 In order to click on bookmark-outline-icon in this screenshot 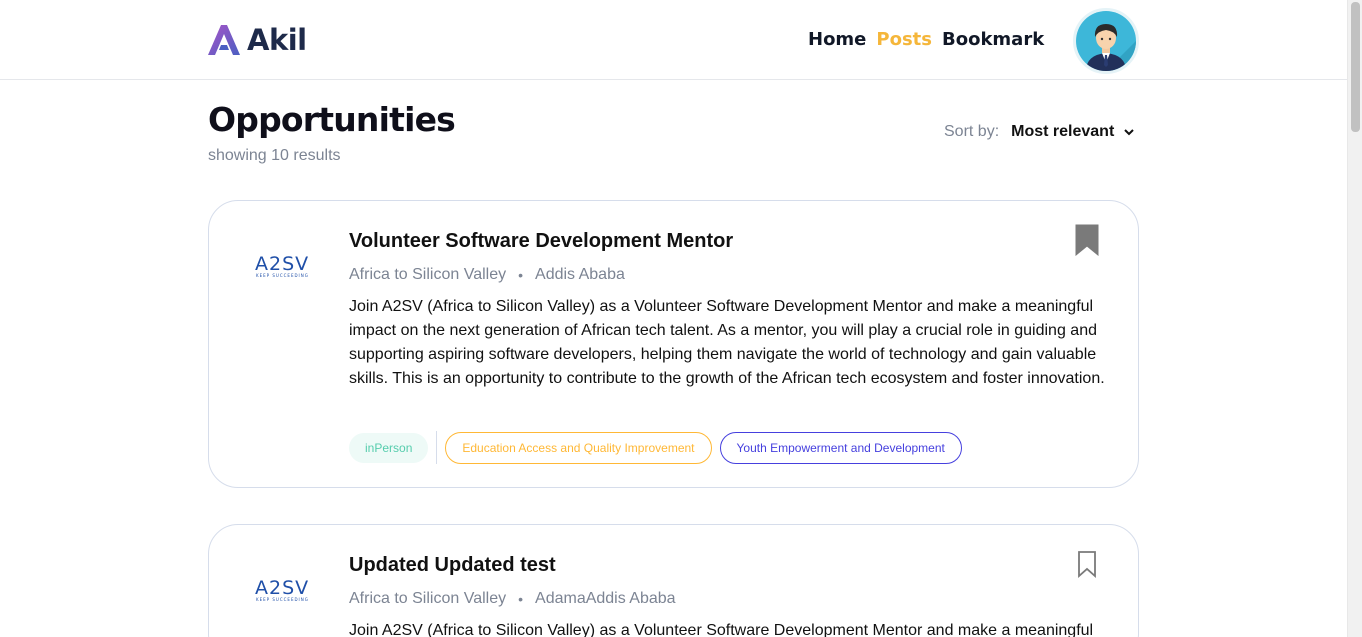, I will do `click(1087, 564)`.